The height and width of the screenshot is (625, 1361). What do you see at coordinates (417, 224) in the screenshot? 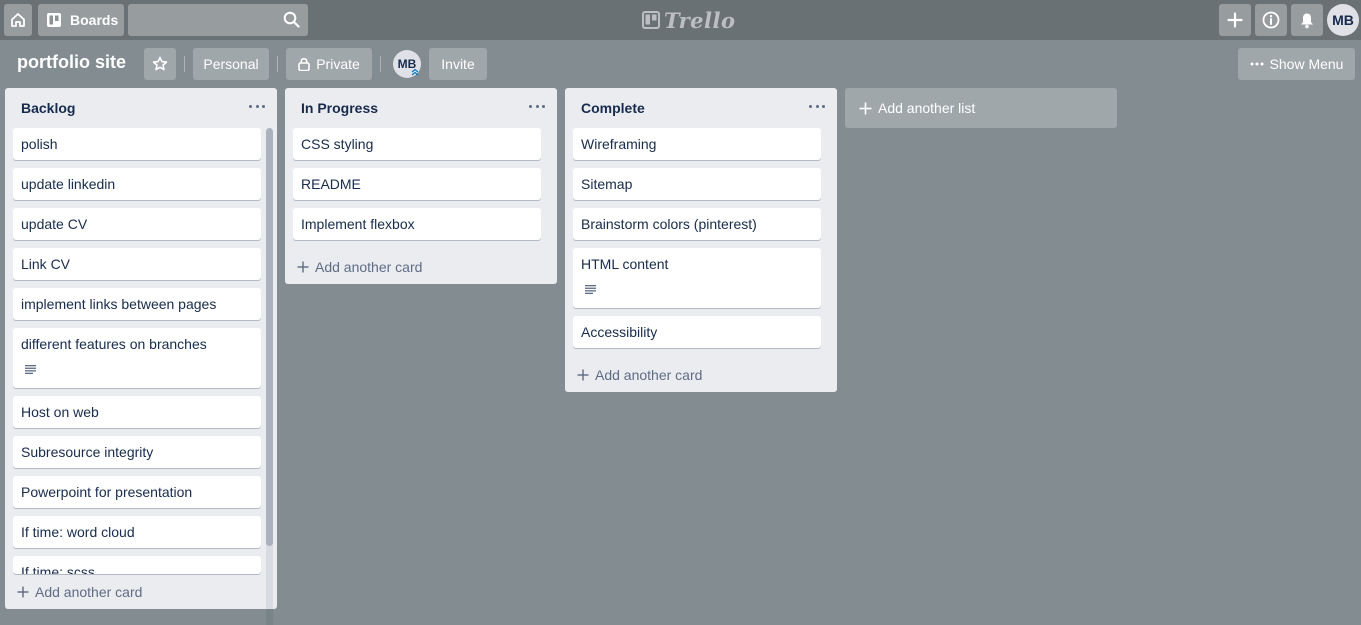
I see `card: Implement flexbox` at bounding box center [417, 224].